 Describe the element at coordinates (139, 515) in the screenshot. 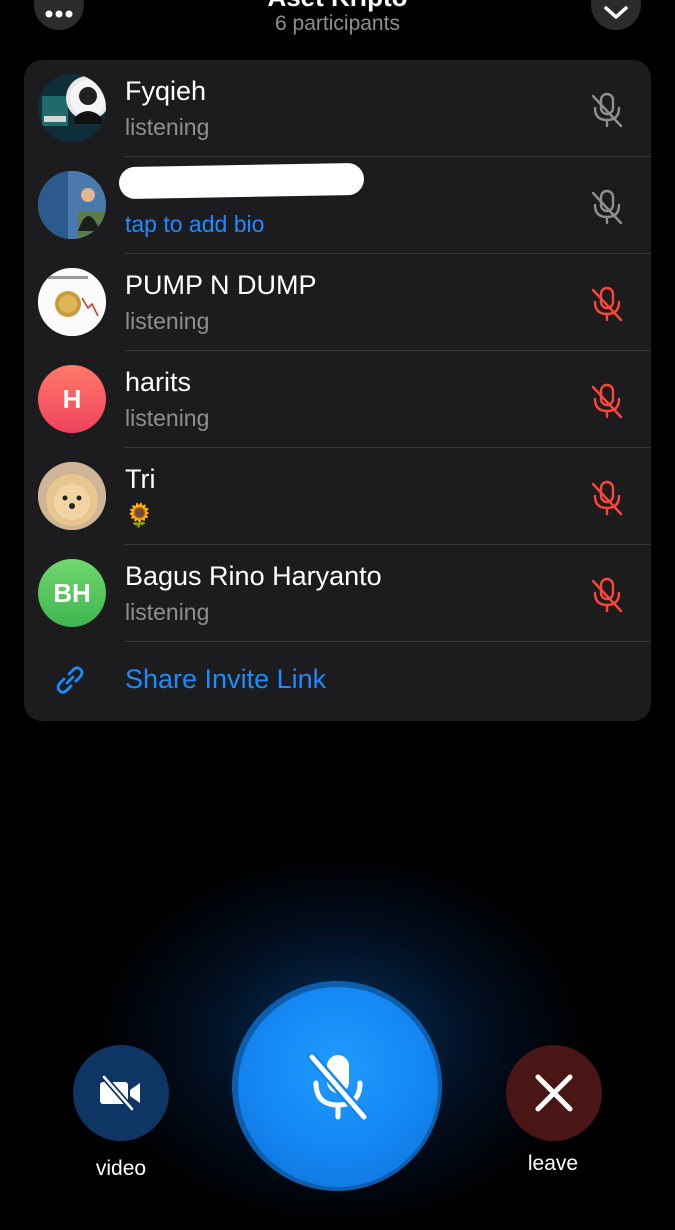

I see `participant-status: 🌻` at that location.